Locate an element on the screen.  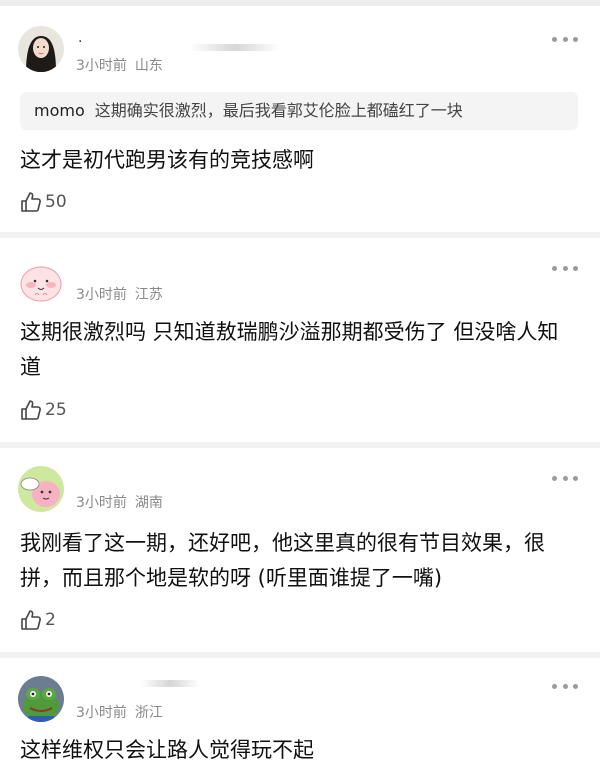
comment-text: 这才是初代跑男该有的竞技感啊 is located at coordinates (300, 160).